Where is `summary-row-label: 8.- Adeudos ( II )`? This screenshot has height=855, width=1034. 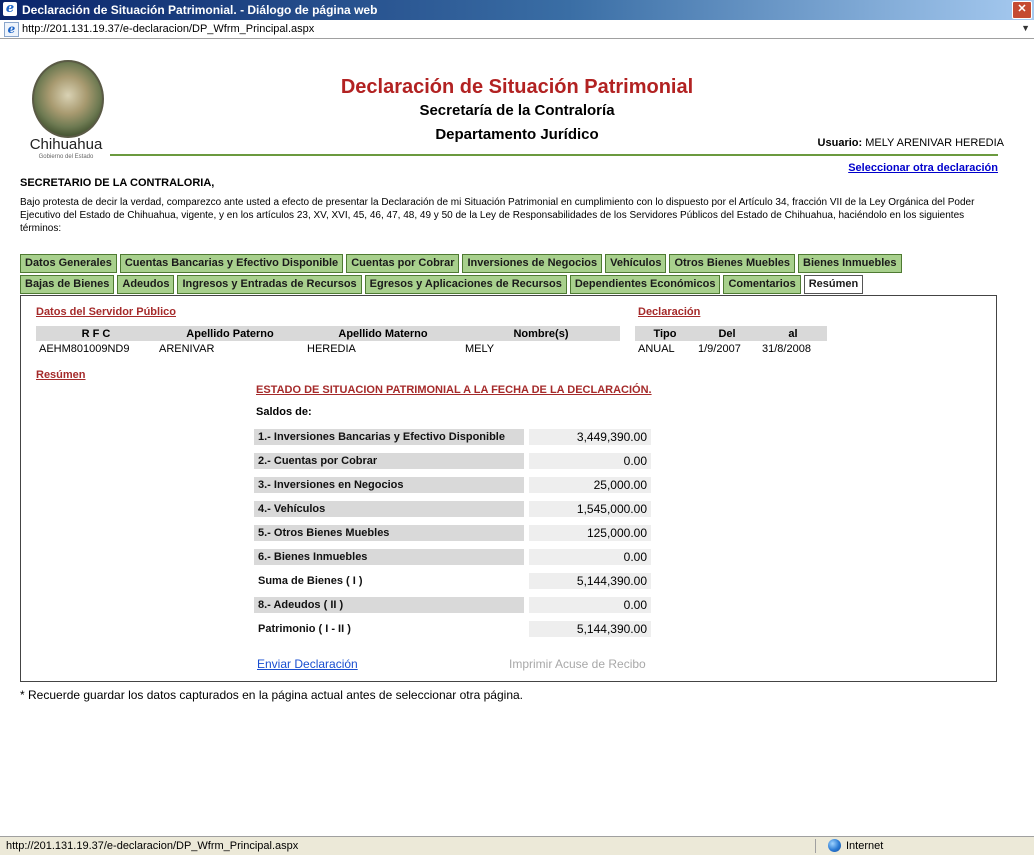
summary-row-label: 8.- Adeudos ( II ) is located at coordinates (389, 605).